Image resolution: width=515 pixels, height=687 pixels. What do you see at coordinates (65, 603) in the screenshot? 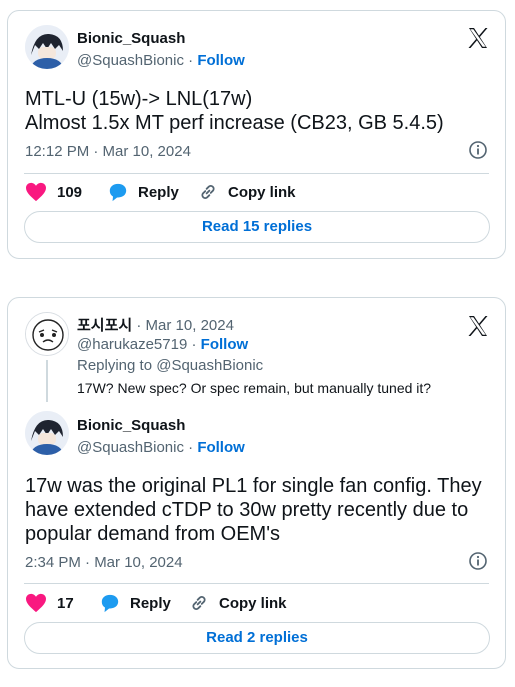
I see `like-count: 17` at bounding box center [65, 603].